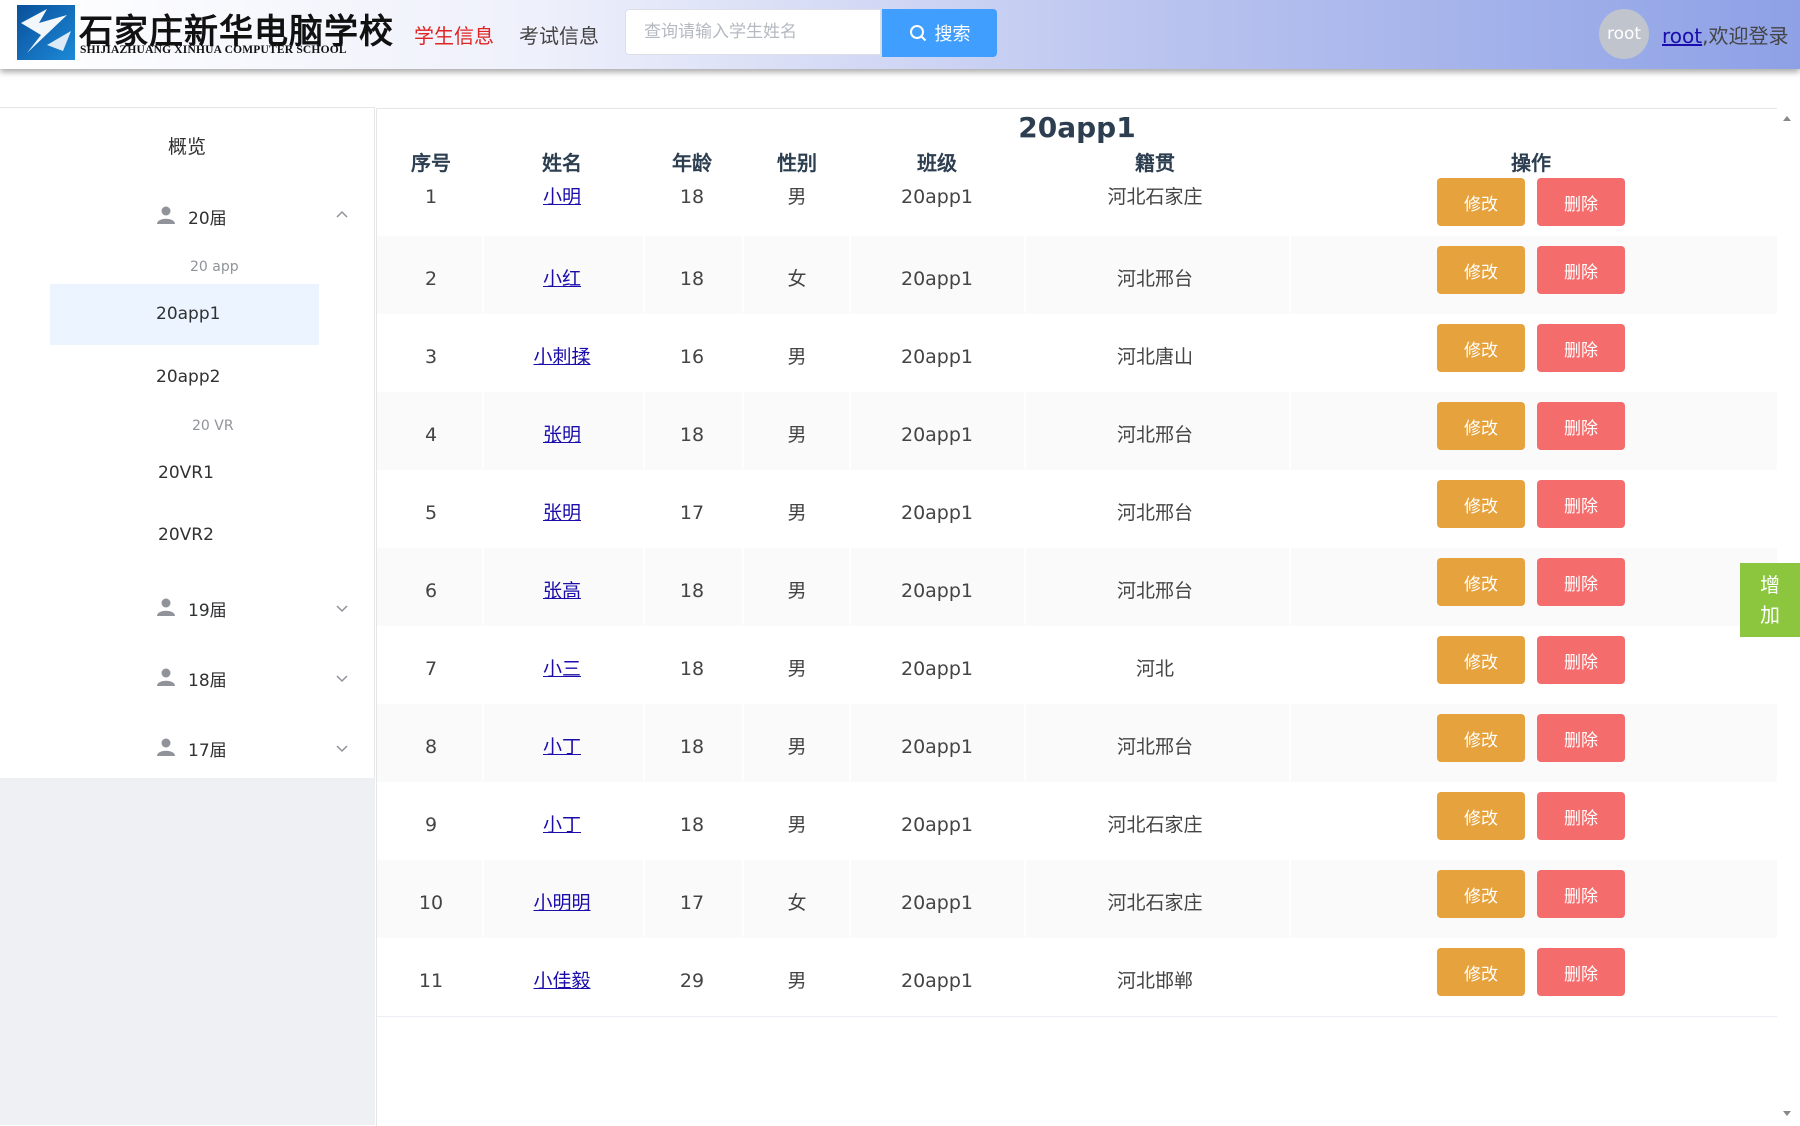 The image size is (1800, 1126). I want to click on subgroup-label-20vr: 20 VR, so click(213, 426).